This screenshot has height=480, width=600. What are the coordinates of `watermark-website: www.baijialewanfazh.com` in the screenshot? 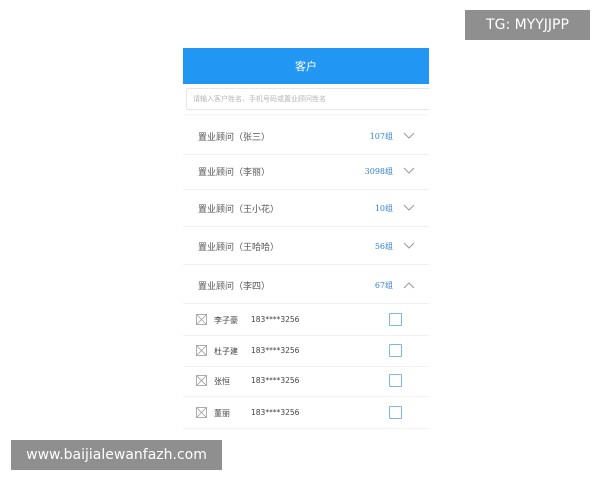 It's located at (116, 455).